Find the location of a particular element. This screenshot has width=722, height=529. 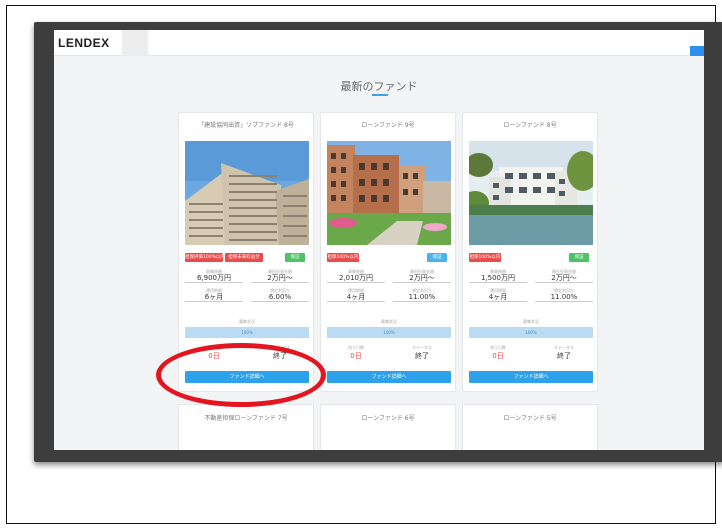

annotation-red-circle is located at coordinates (241, 375).